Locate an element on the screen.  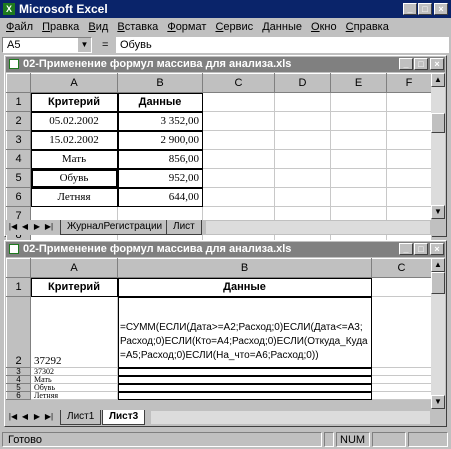
column-header: D is located at coordinates (302, 83).